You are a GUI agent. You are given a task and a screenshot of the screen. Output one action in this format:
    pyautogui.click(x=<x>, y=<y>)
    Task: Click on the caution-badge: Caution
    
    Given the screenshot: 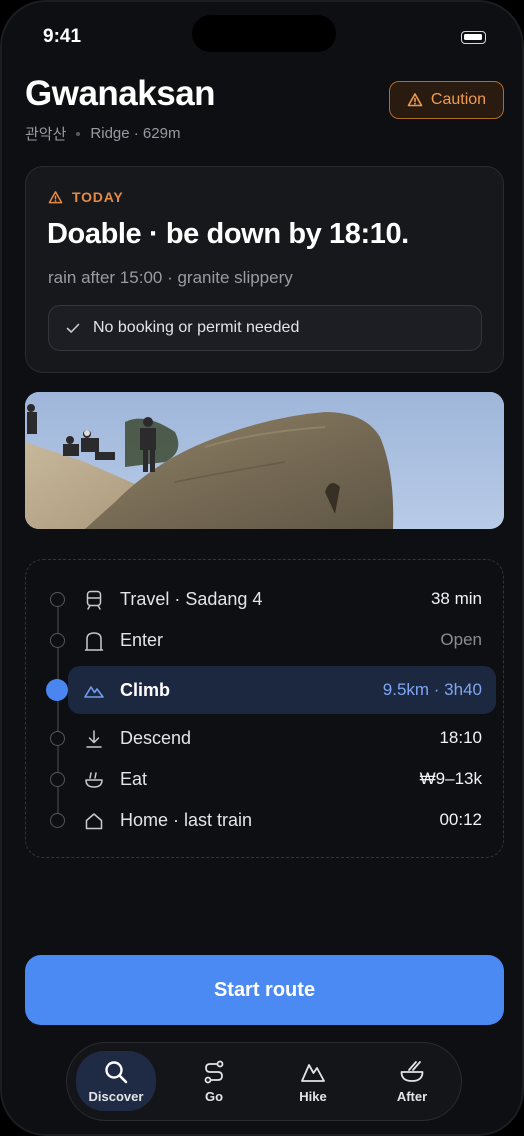 What is the action you would take?
    pyautogui.click(x=446, y=100)
    